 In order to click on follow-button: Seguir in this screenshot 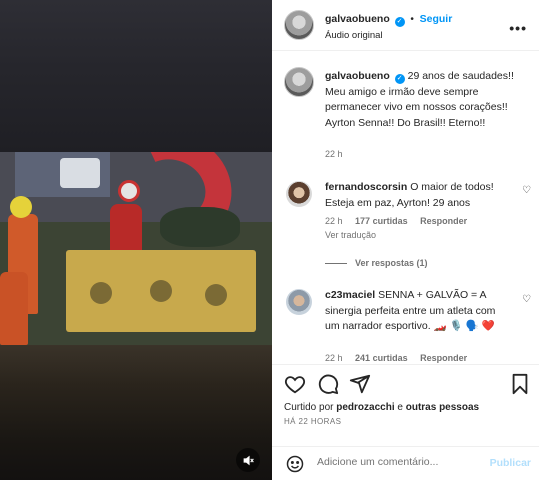, I will do `click(436, 19)`.